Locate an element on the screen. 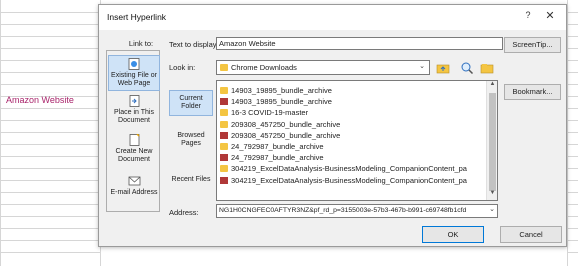 This screenshot has height=266, width=578. link-to-label-new: Create New Document is located at coordinates (134, 155).